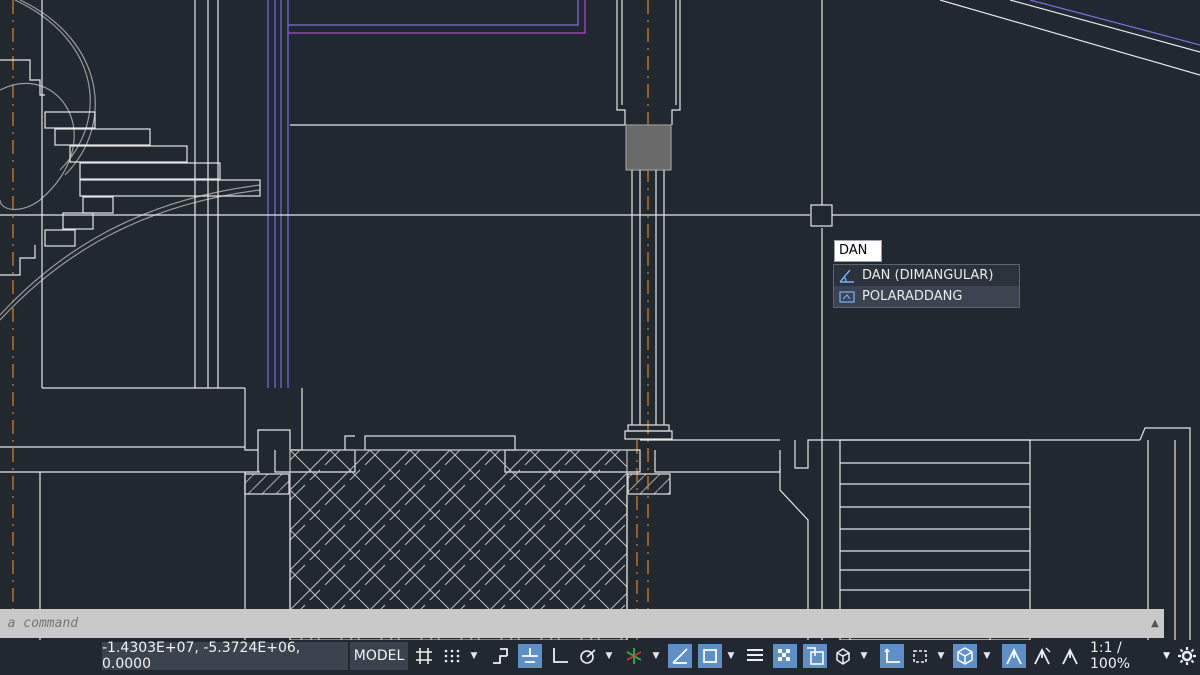 The width and height of the screenshot is (1200, 675). What do you see at coordinates (560, 656) in the screenshot?
I see `ortho-icon` at bounding box center [560, 656].